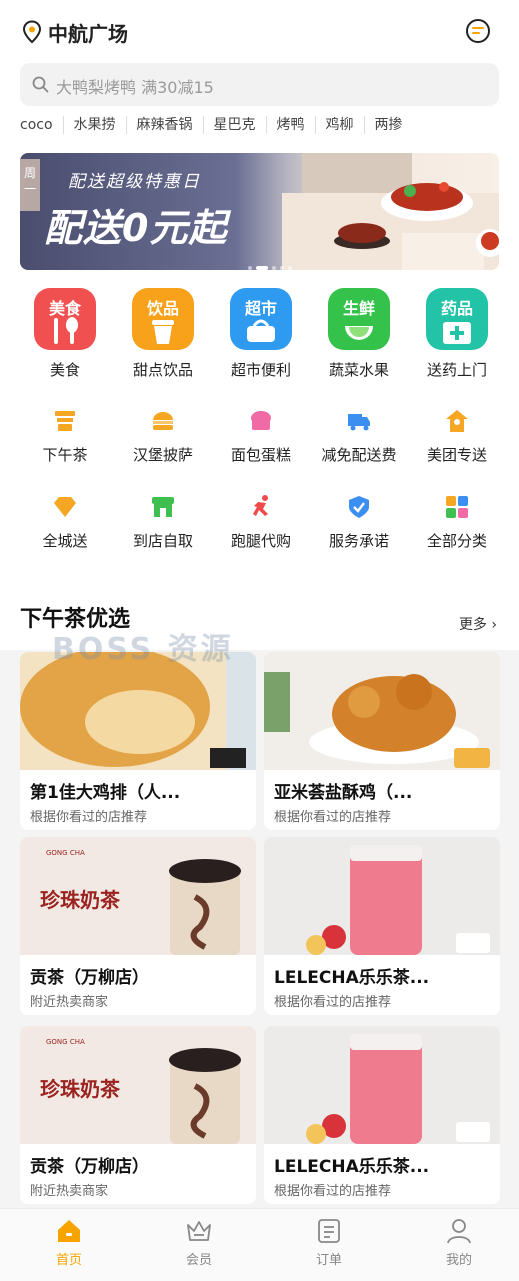  Describe the element at coordinates (389, 125) in the screenshot. I see `hot-tag: 两掺` at that location.